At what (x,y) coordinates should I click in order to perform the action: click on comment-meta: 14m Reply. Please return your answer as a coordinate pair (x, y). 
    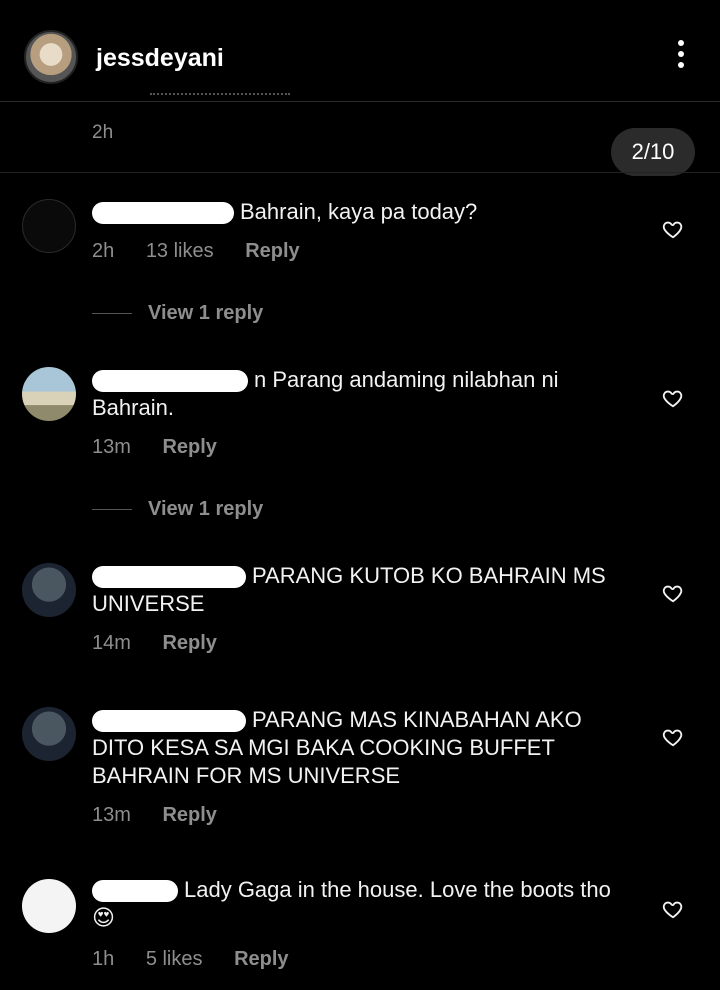
    Looking at the image, I should click on (167, 643).